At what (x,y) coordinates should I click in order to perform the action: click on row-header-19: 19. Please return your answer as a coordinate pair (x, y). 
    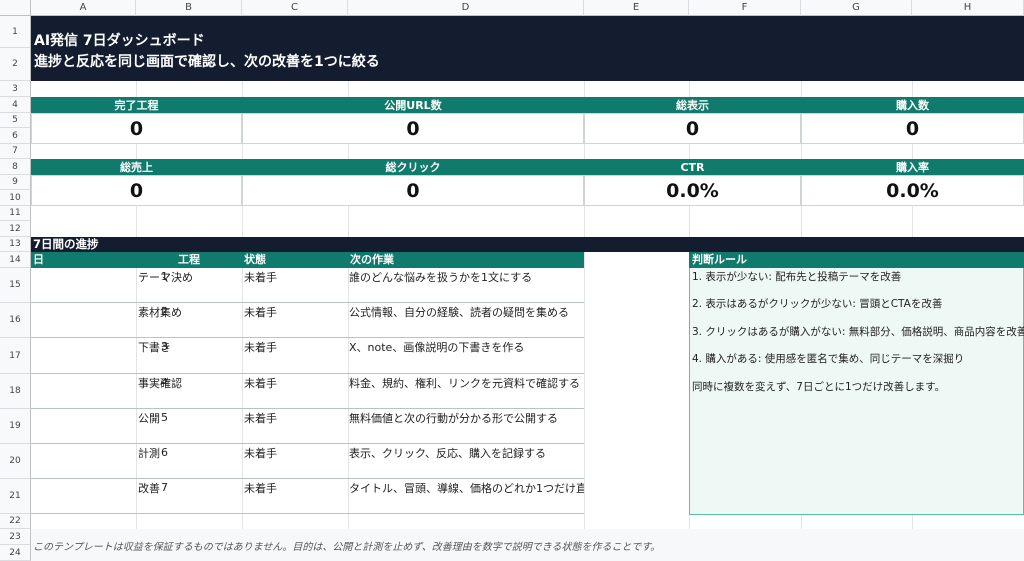
    Looking at the image, I should click on (15, 426).